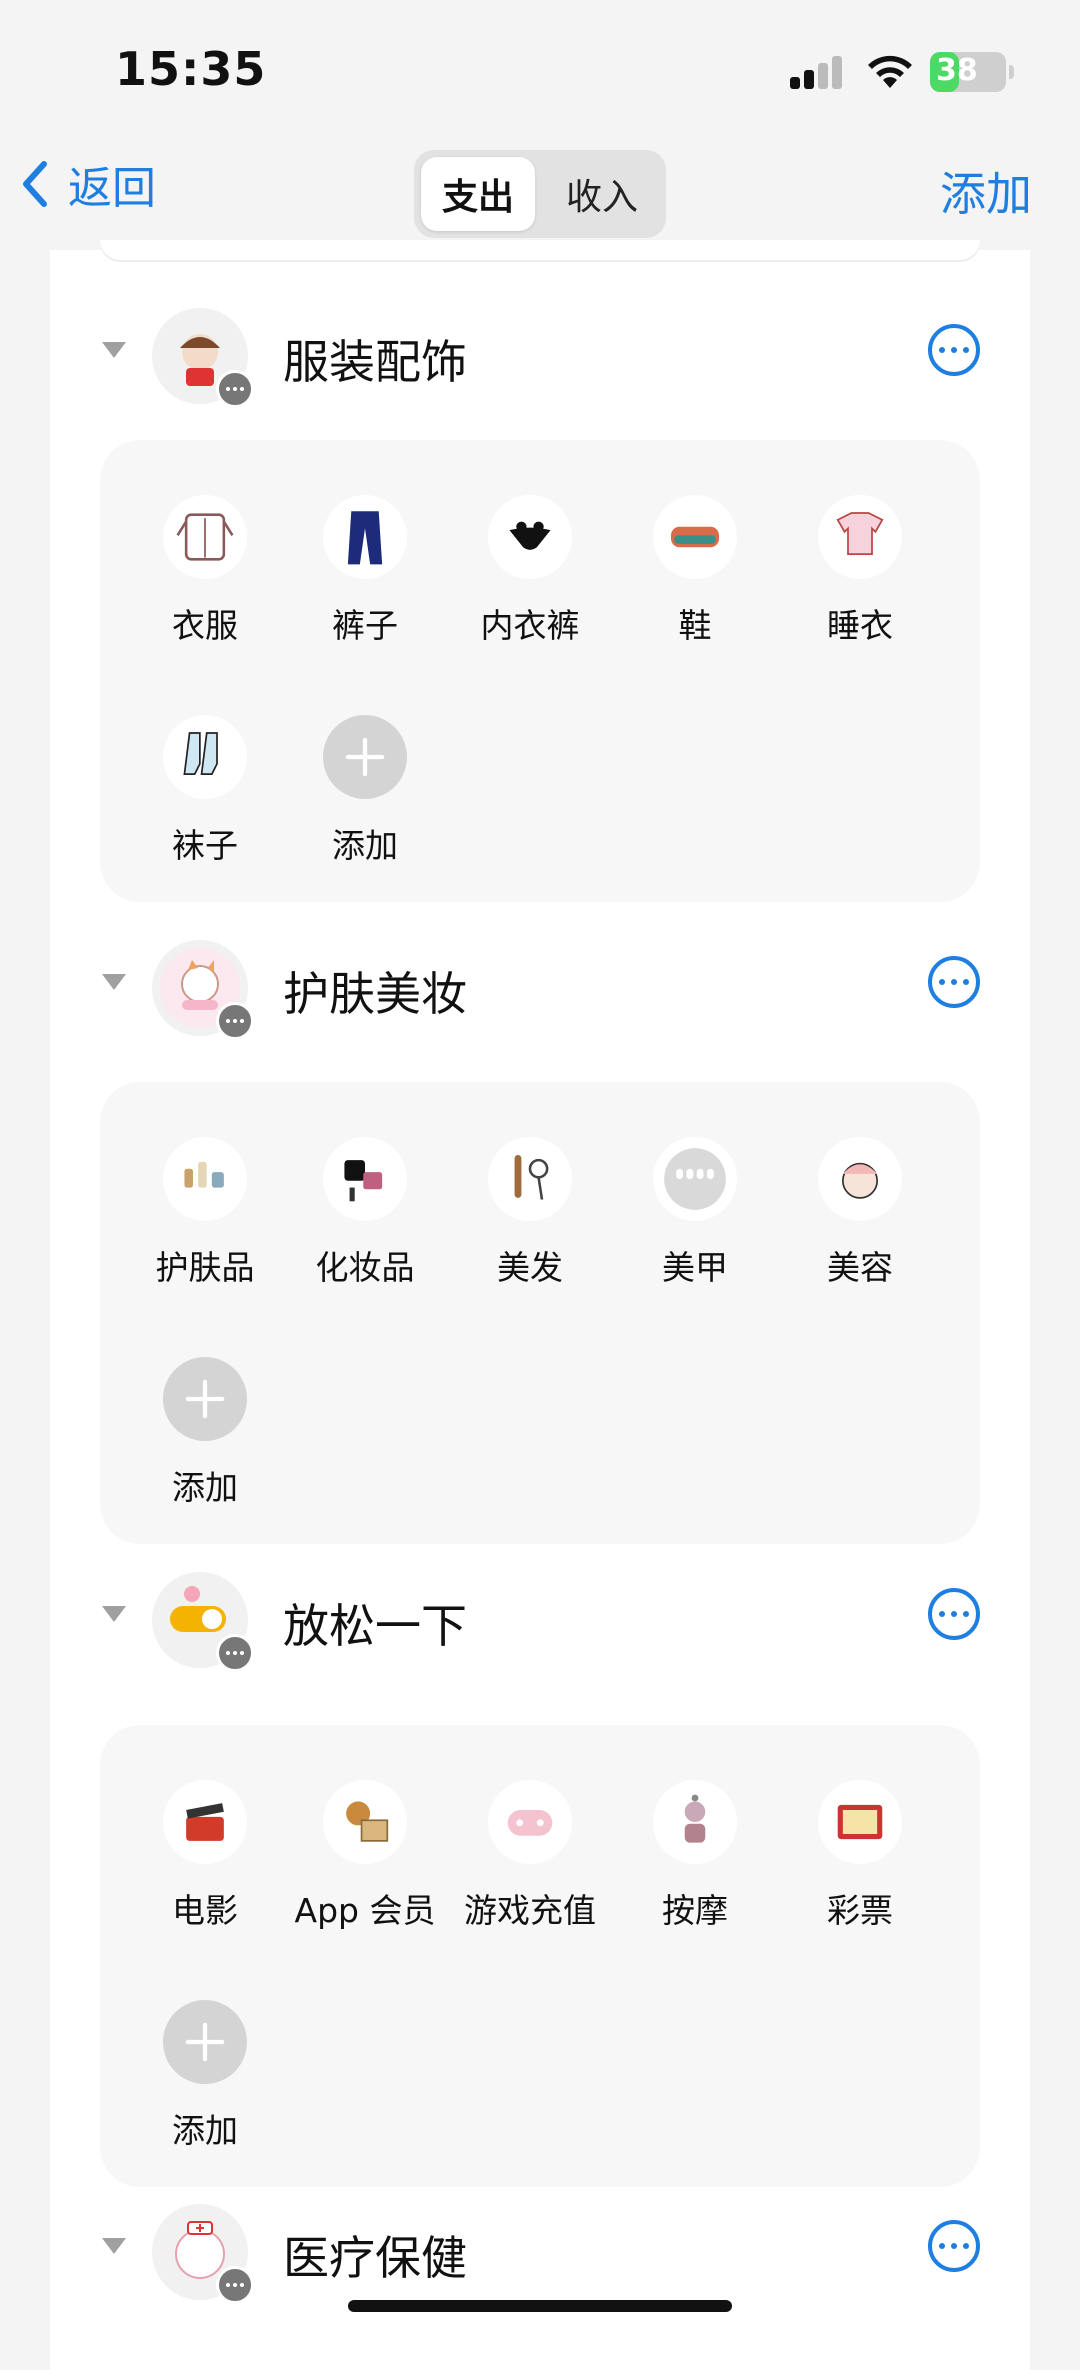  What do you see at coordinates (540, 1617) in the screenshot?
I see `category-header: 放松一下` at bounding box center [540, 1617].